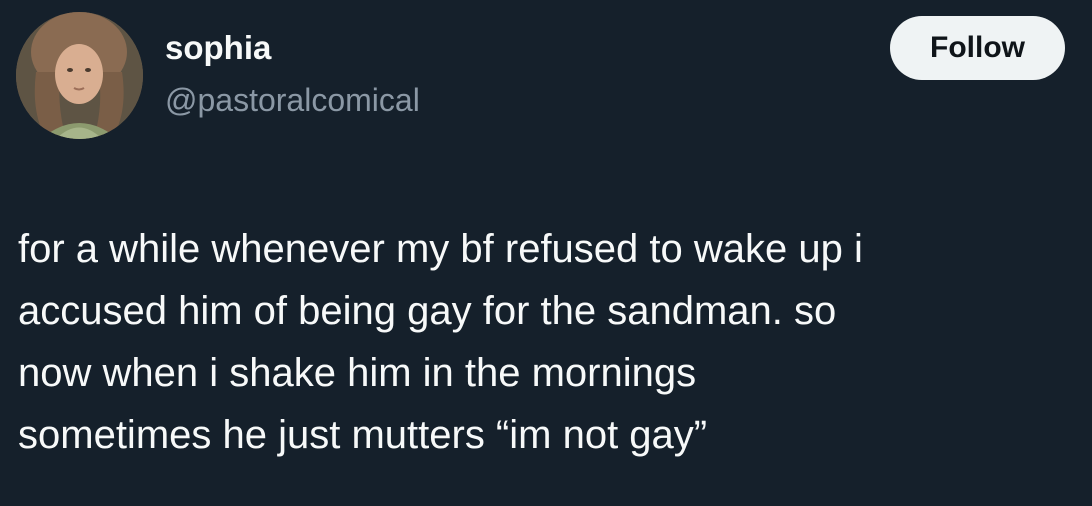 This screenshot has height=506, width=1092. Describe the element at coordinates (977, 48) in the screenshot. I see `follow-button: Follow` at that location.